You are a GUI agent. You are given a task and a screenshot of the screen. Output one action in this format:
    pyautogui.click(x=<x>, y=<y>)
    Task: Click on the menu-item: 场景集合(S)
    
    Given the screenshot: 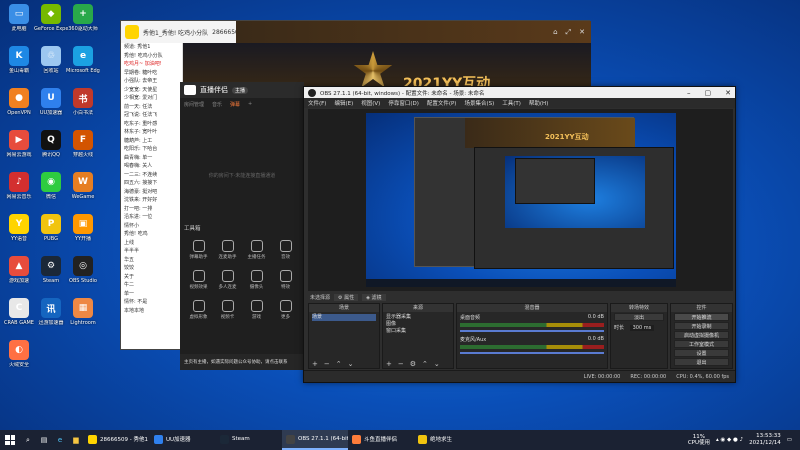 What is the action you would take?
    pyautogui.click(x=479, y=103)
    